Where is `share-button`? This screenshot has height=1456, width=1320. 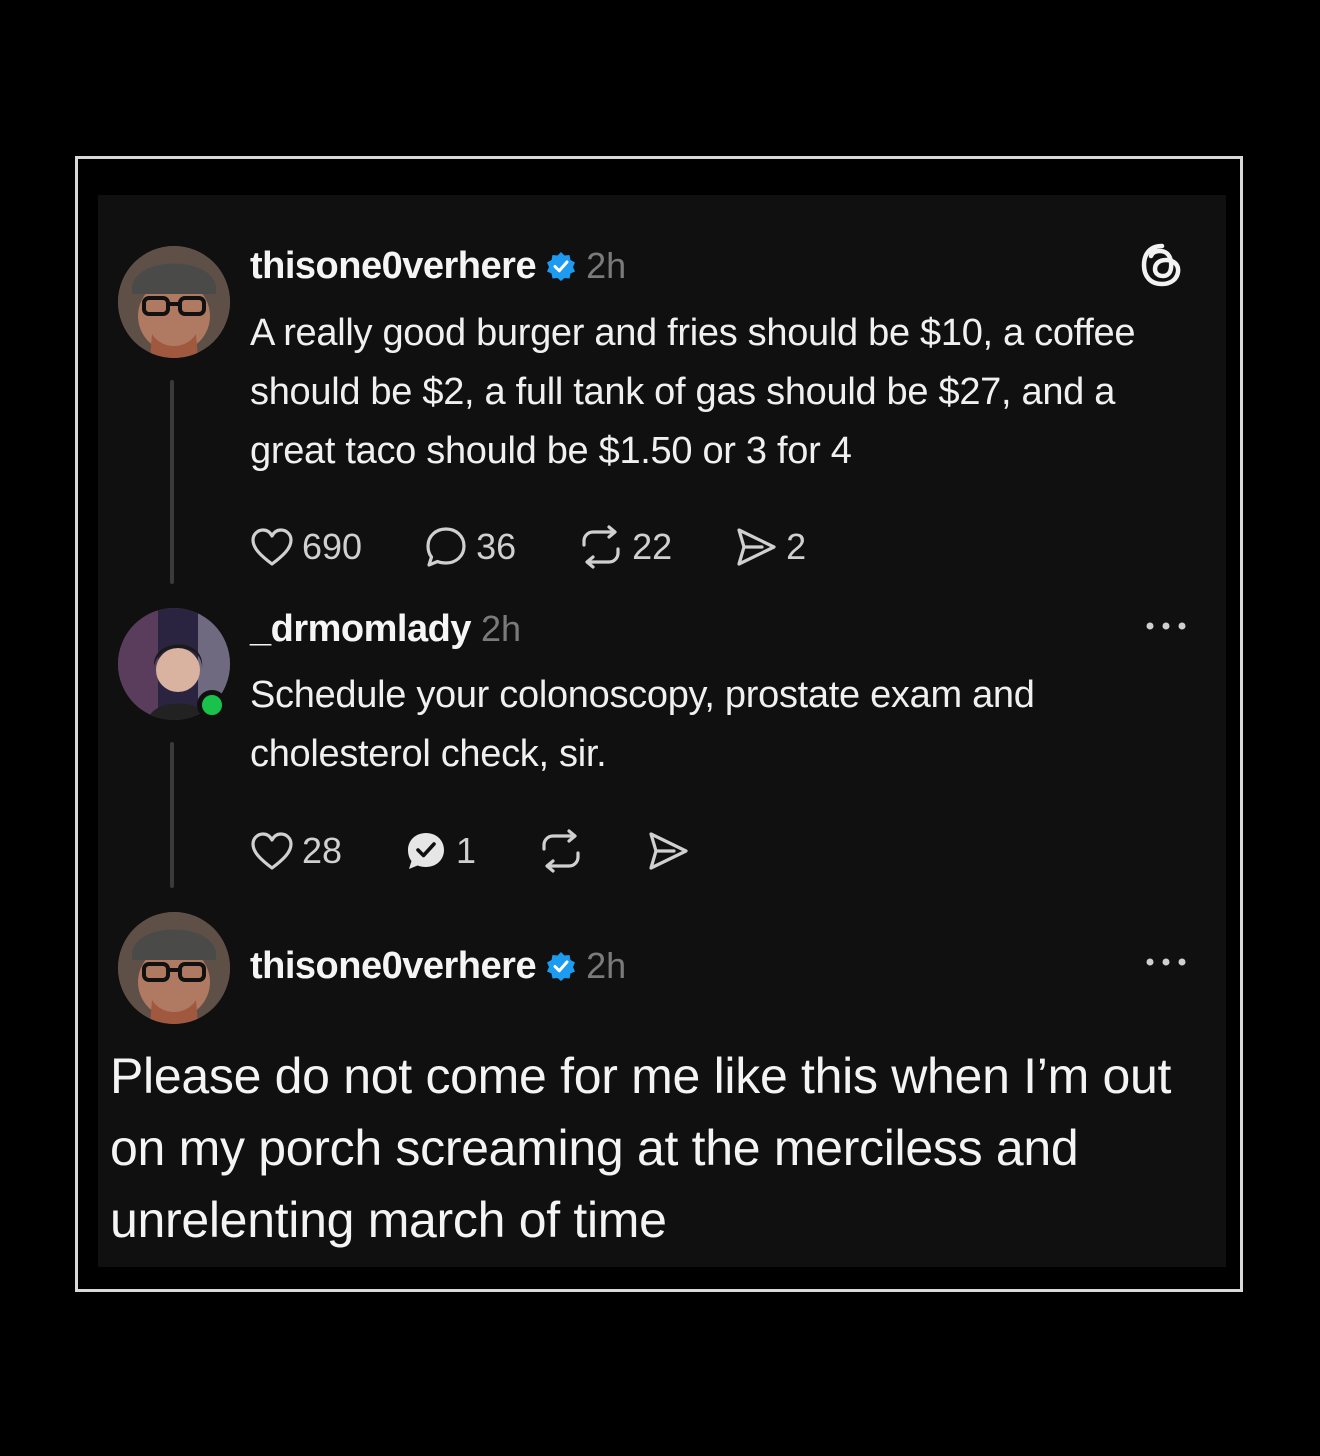
share-button is located at coordinates (668, 851).